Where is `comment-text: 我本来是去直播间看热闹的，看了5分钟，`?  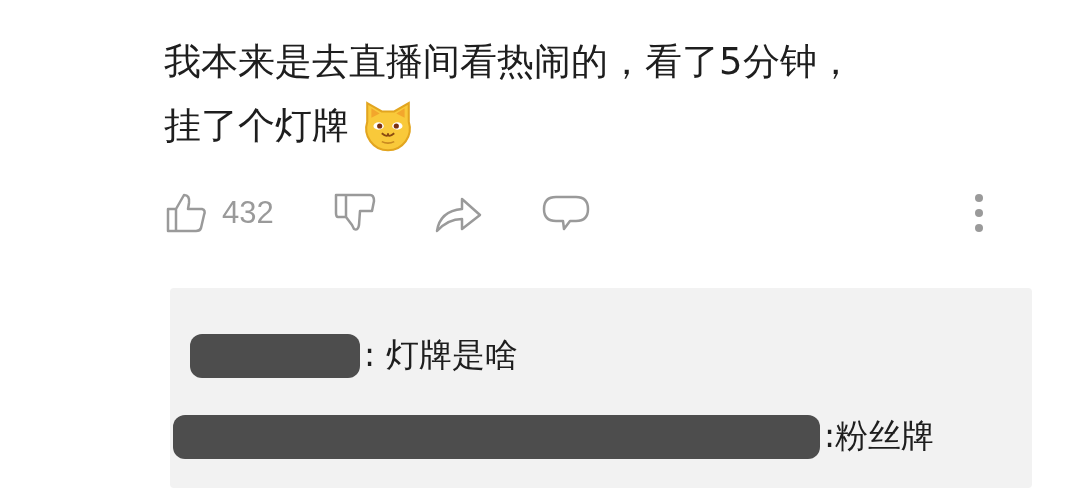
comment-text: 我本来是去直播间看热闹的，看了5分钟， is located at coordinates (509, 62).